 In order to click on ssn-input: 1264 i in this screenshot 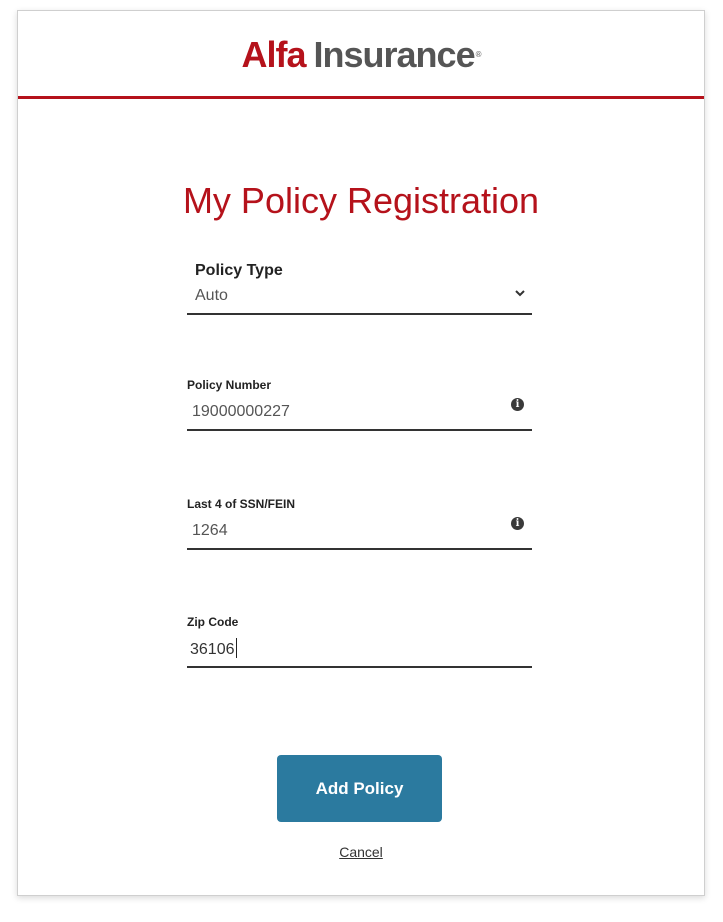, I will do `click(359, 533)`.